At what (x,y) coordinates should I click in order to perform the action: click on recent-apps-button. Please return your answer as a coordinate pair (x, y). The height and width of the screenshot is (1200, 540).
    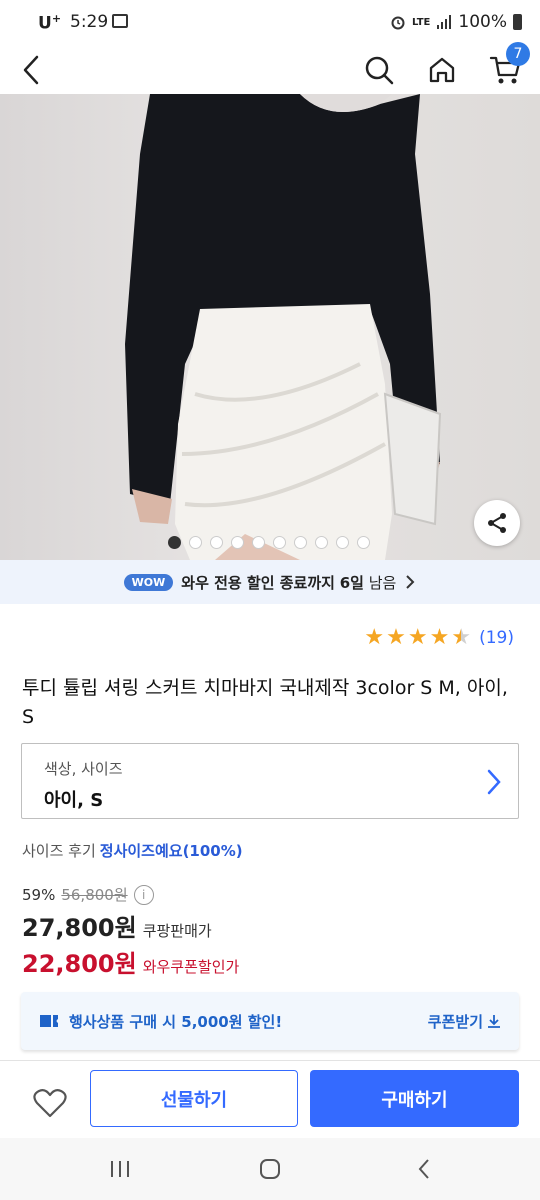
    Looking at the image, I should click on (120, 1169).